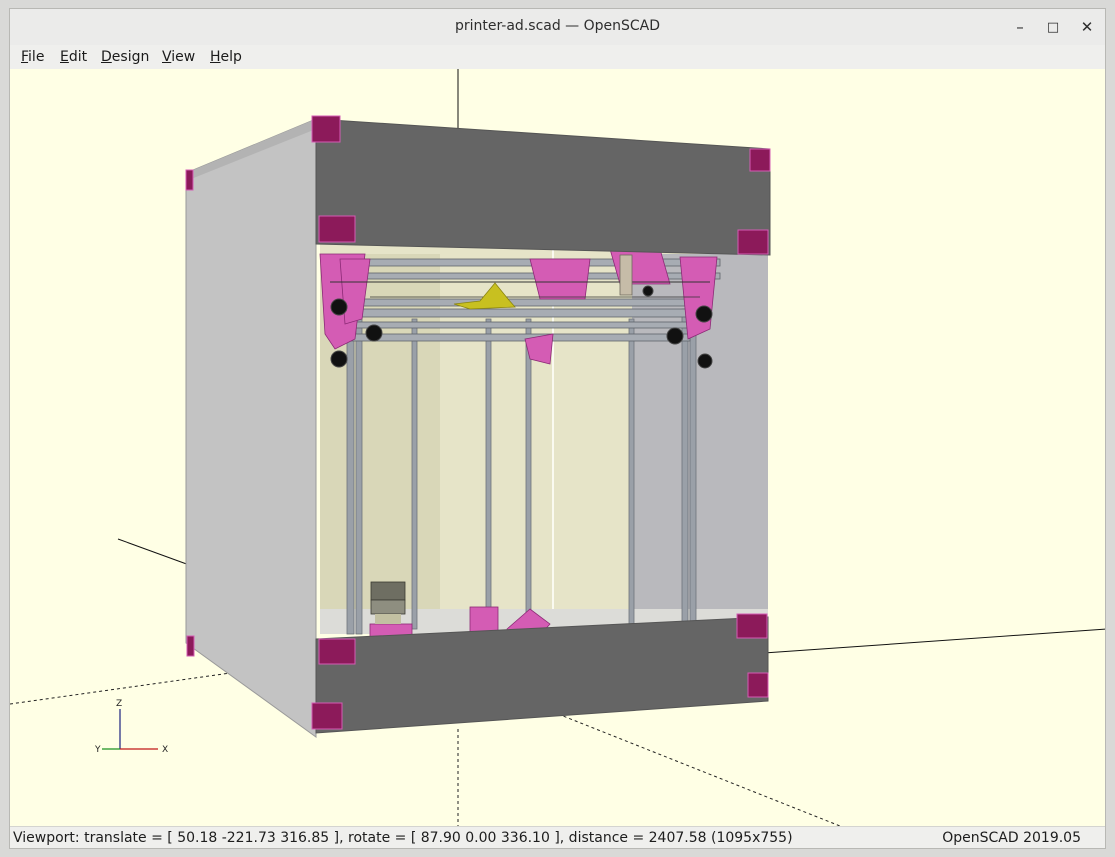  I want to click on axes-gizmo: Z X Y, so click(131, 727).